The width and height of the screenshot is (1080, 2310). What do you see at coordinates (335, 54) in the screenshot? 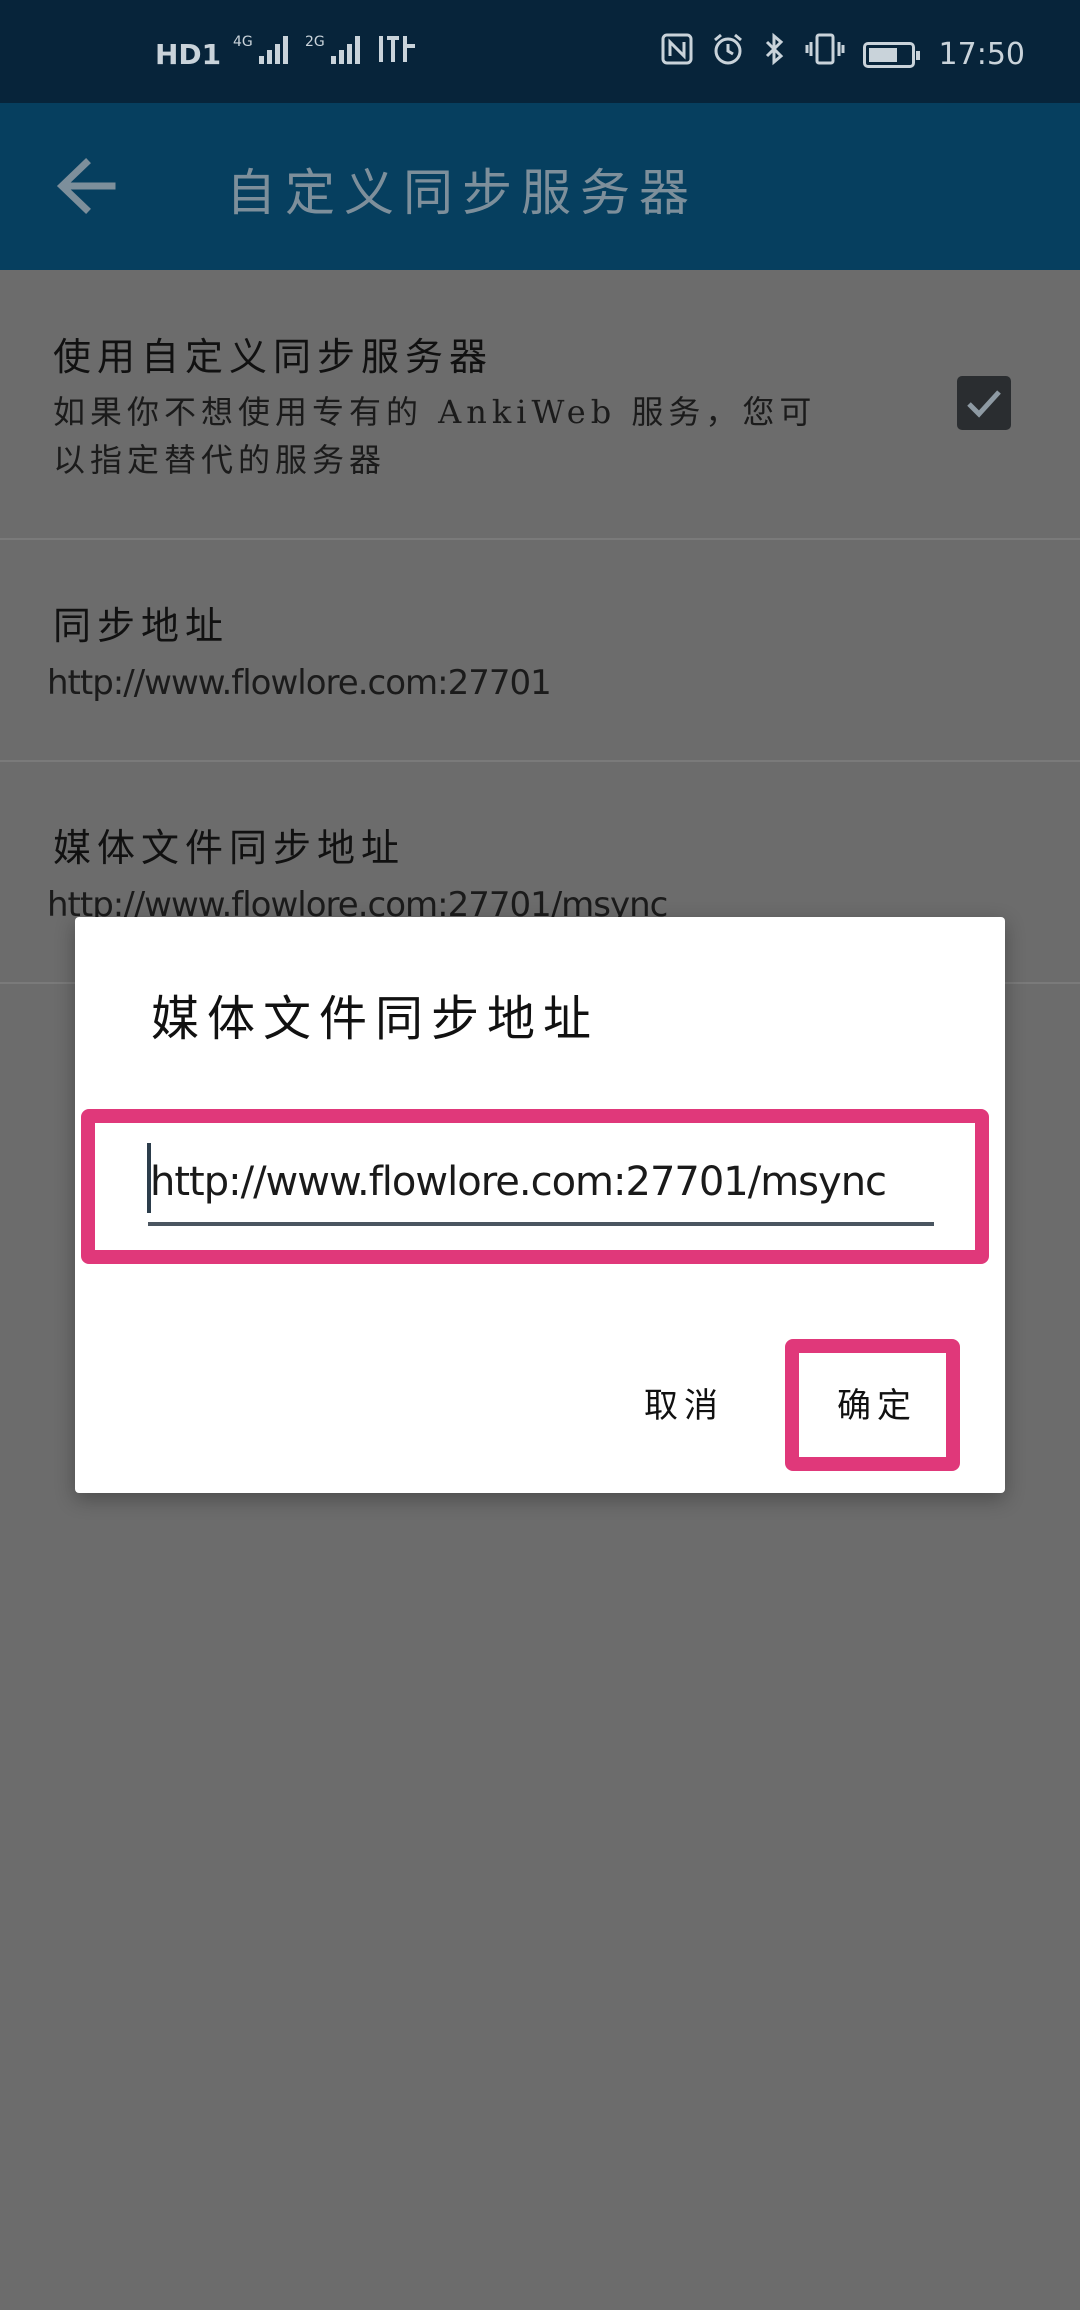
I see `2g-signal-icon: 2G` at bounding box center [335, 54].